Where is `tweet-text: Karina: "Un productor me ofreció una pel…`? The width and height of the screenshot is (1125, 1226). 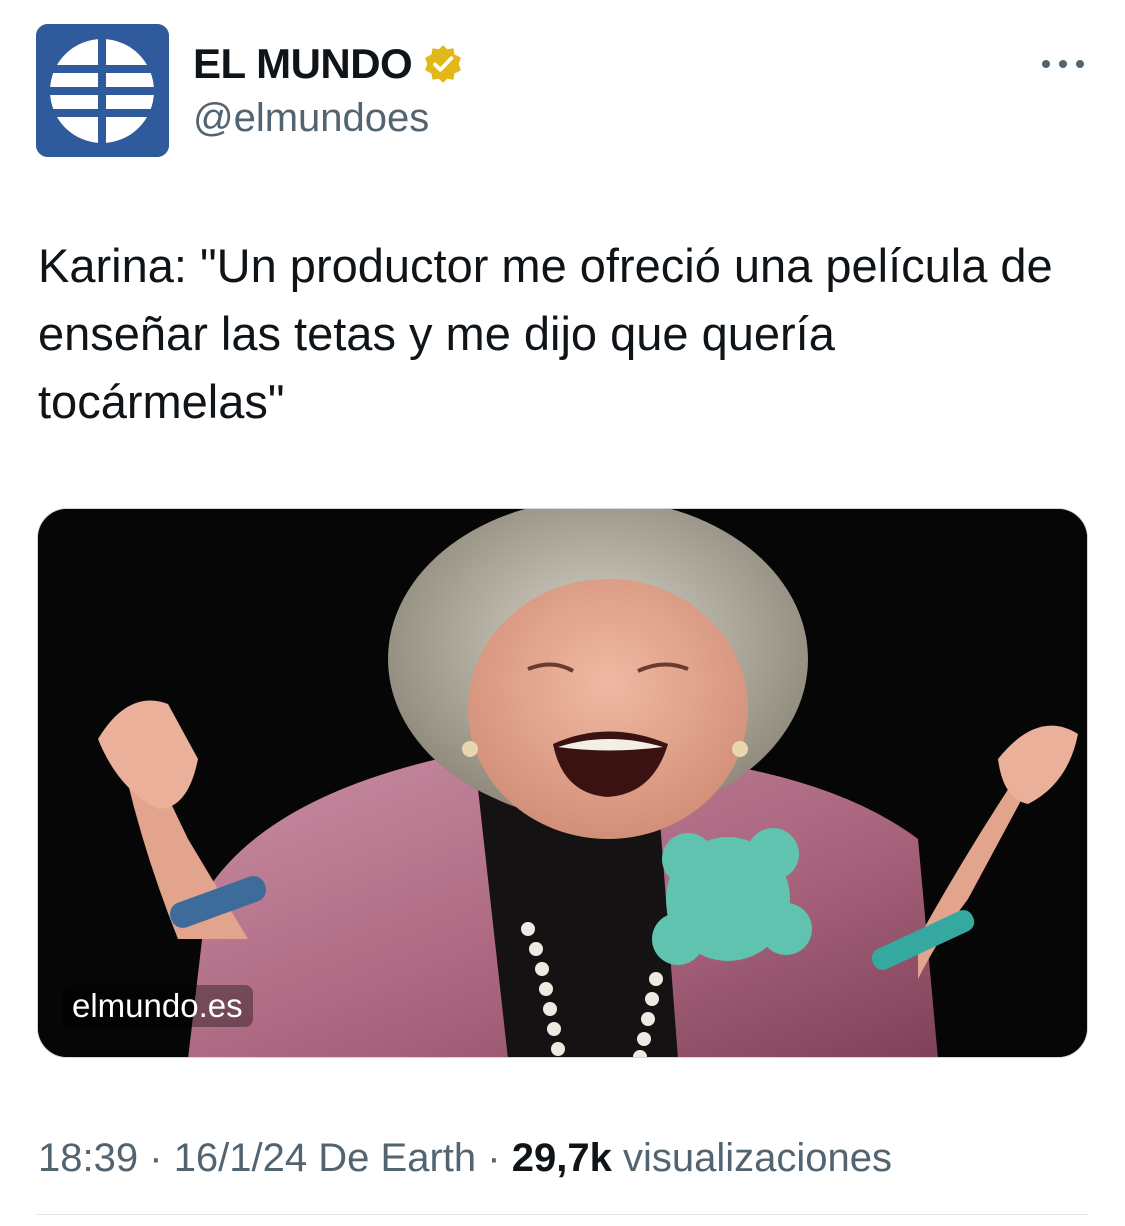
tweet-text: Karina: "Un productor me ofreció una pel… is located at coordinates (552, 333).